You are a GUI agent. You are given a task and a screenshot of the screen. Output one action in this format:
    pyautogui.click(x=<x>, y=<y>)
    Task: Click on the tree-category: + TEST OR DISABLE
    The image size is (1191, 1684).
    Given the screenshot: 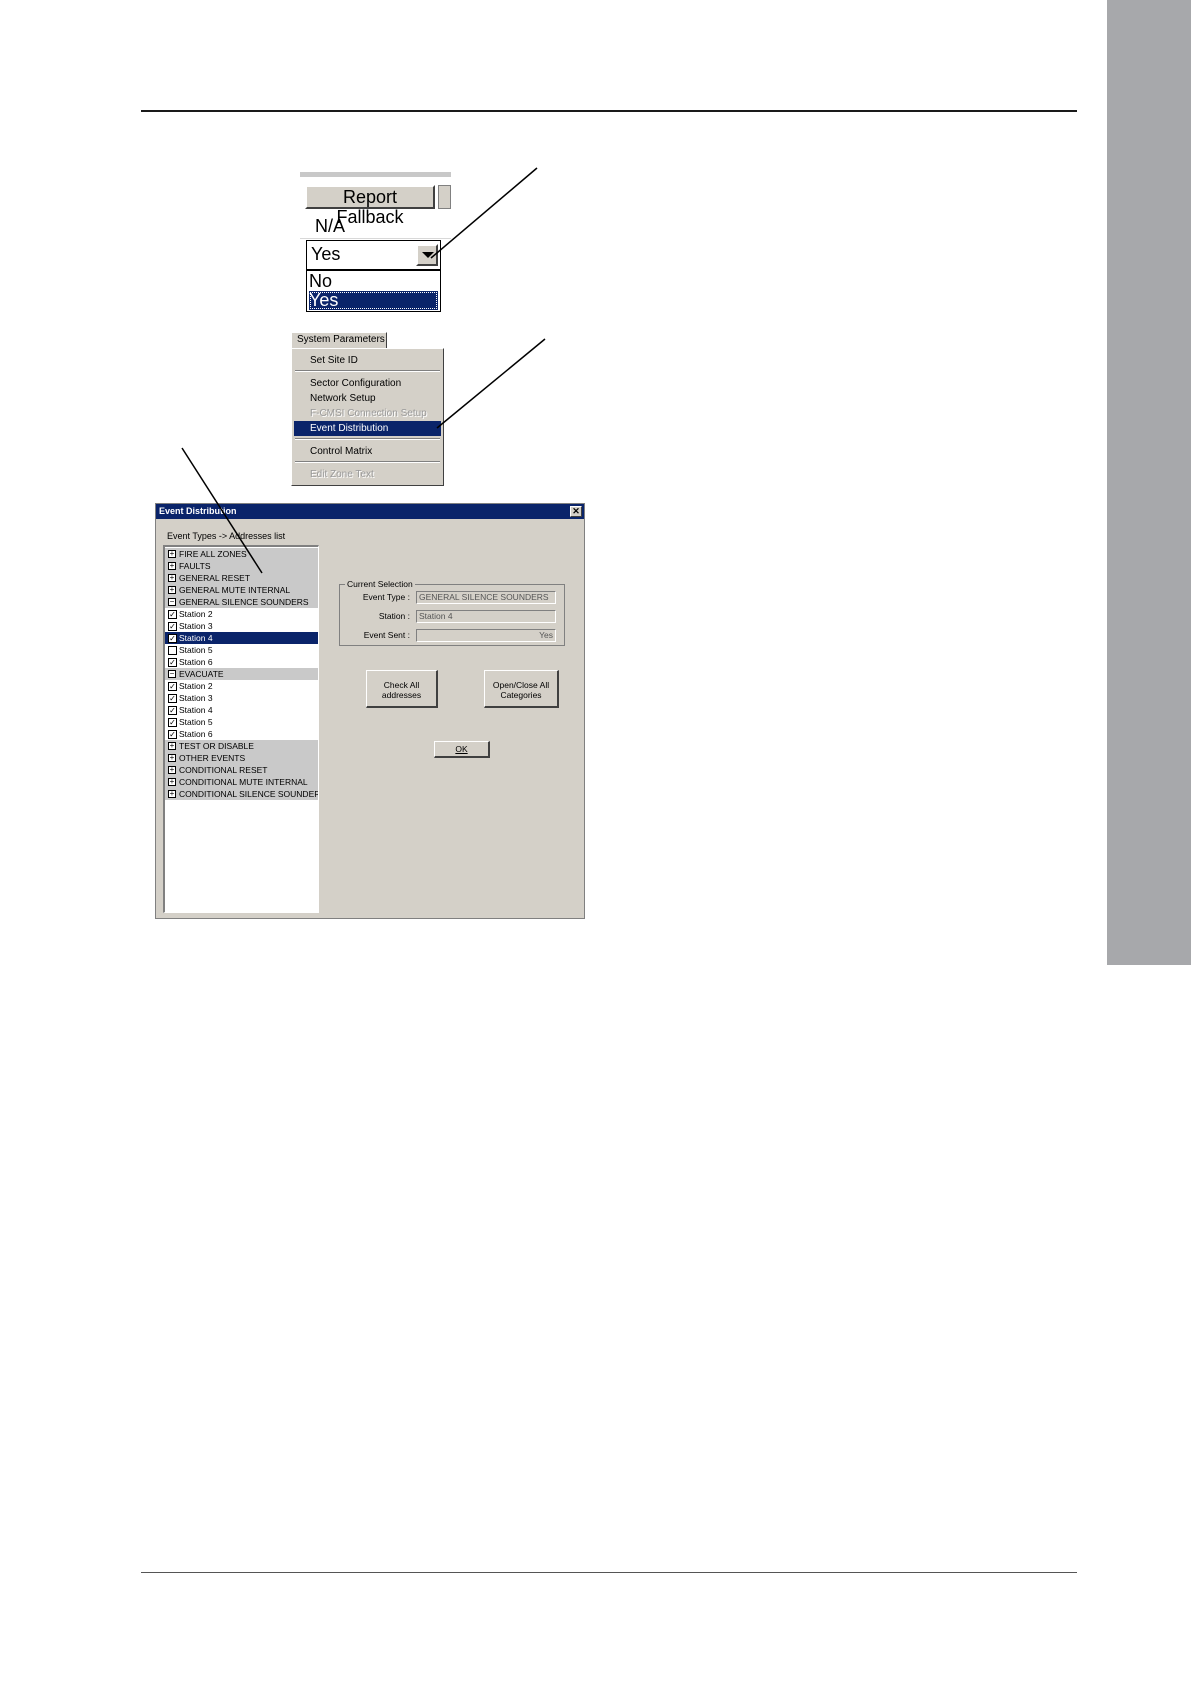 What is the action you would take?
    pyautogui.click(x=241, y=746)
    